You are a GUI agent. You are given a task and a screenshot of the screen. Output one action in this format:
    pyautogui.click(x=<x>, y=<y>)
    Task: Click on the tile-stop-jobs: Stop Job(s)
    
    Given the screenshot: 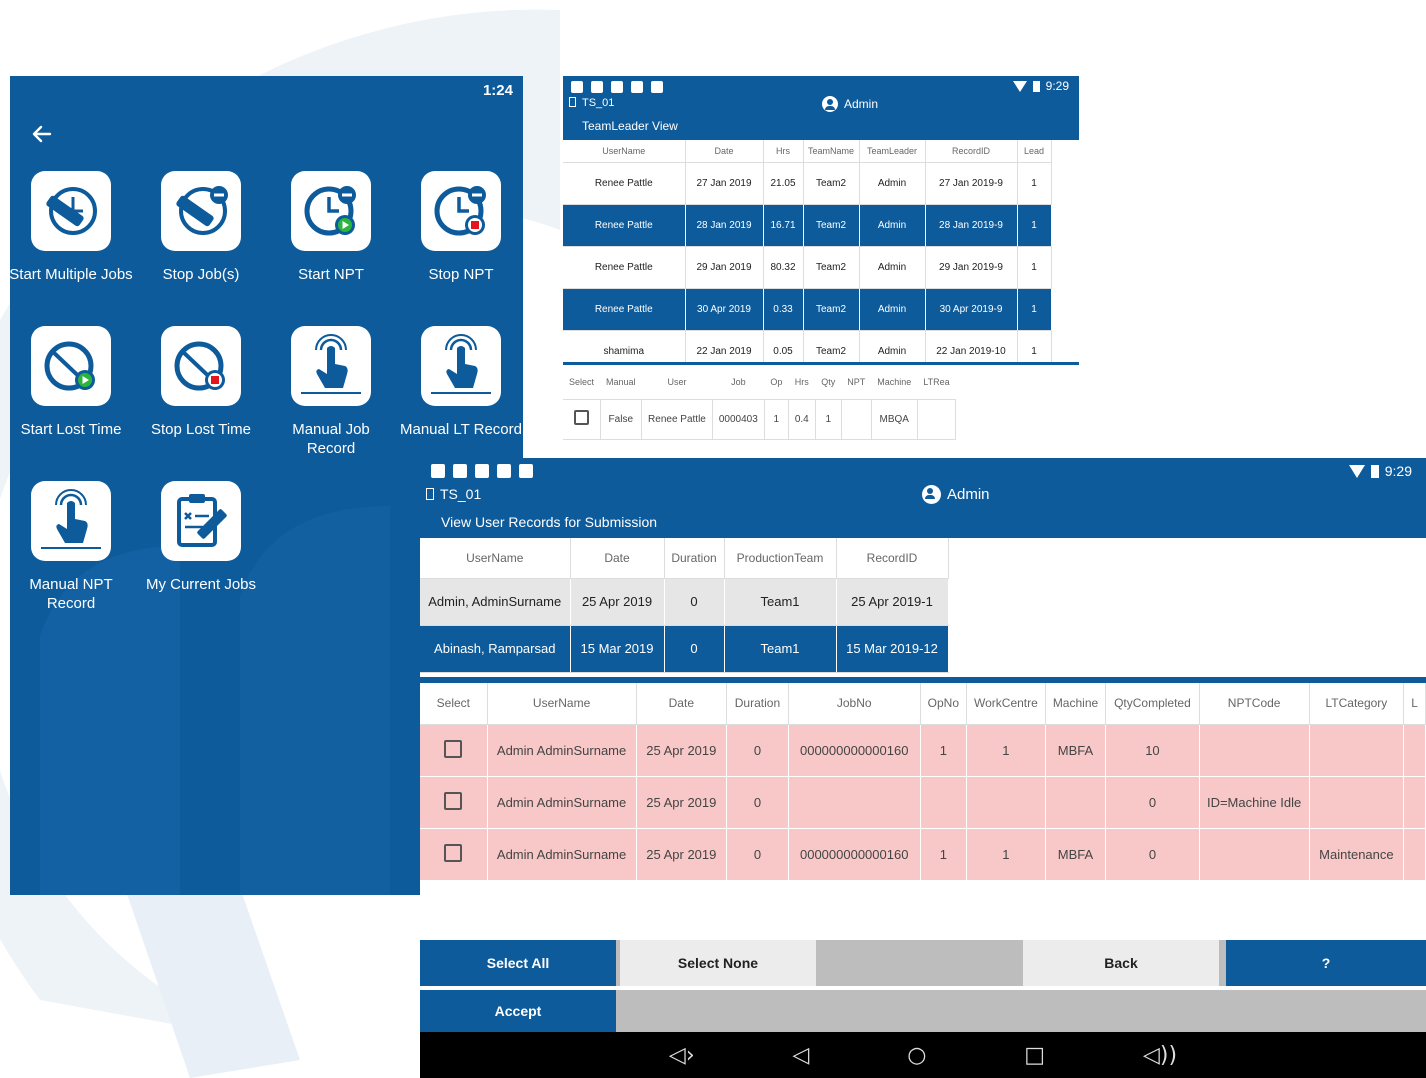 What is the action you would take?
    pyautogui.click(x=201, y=227)
    